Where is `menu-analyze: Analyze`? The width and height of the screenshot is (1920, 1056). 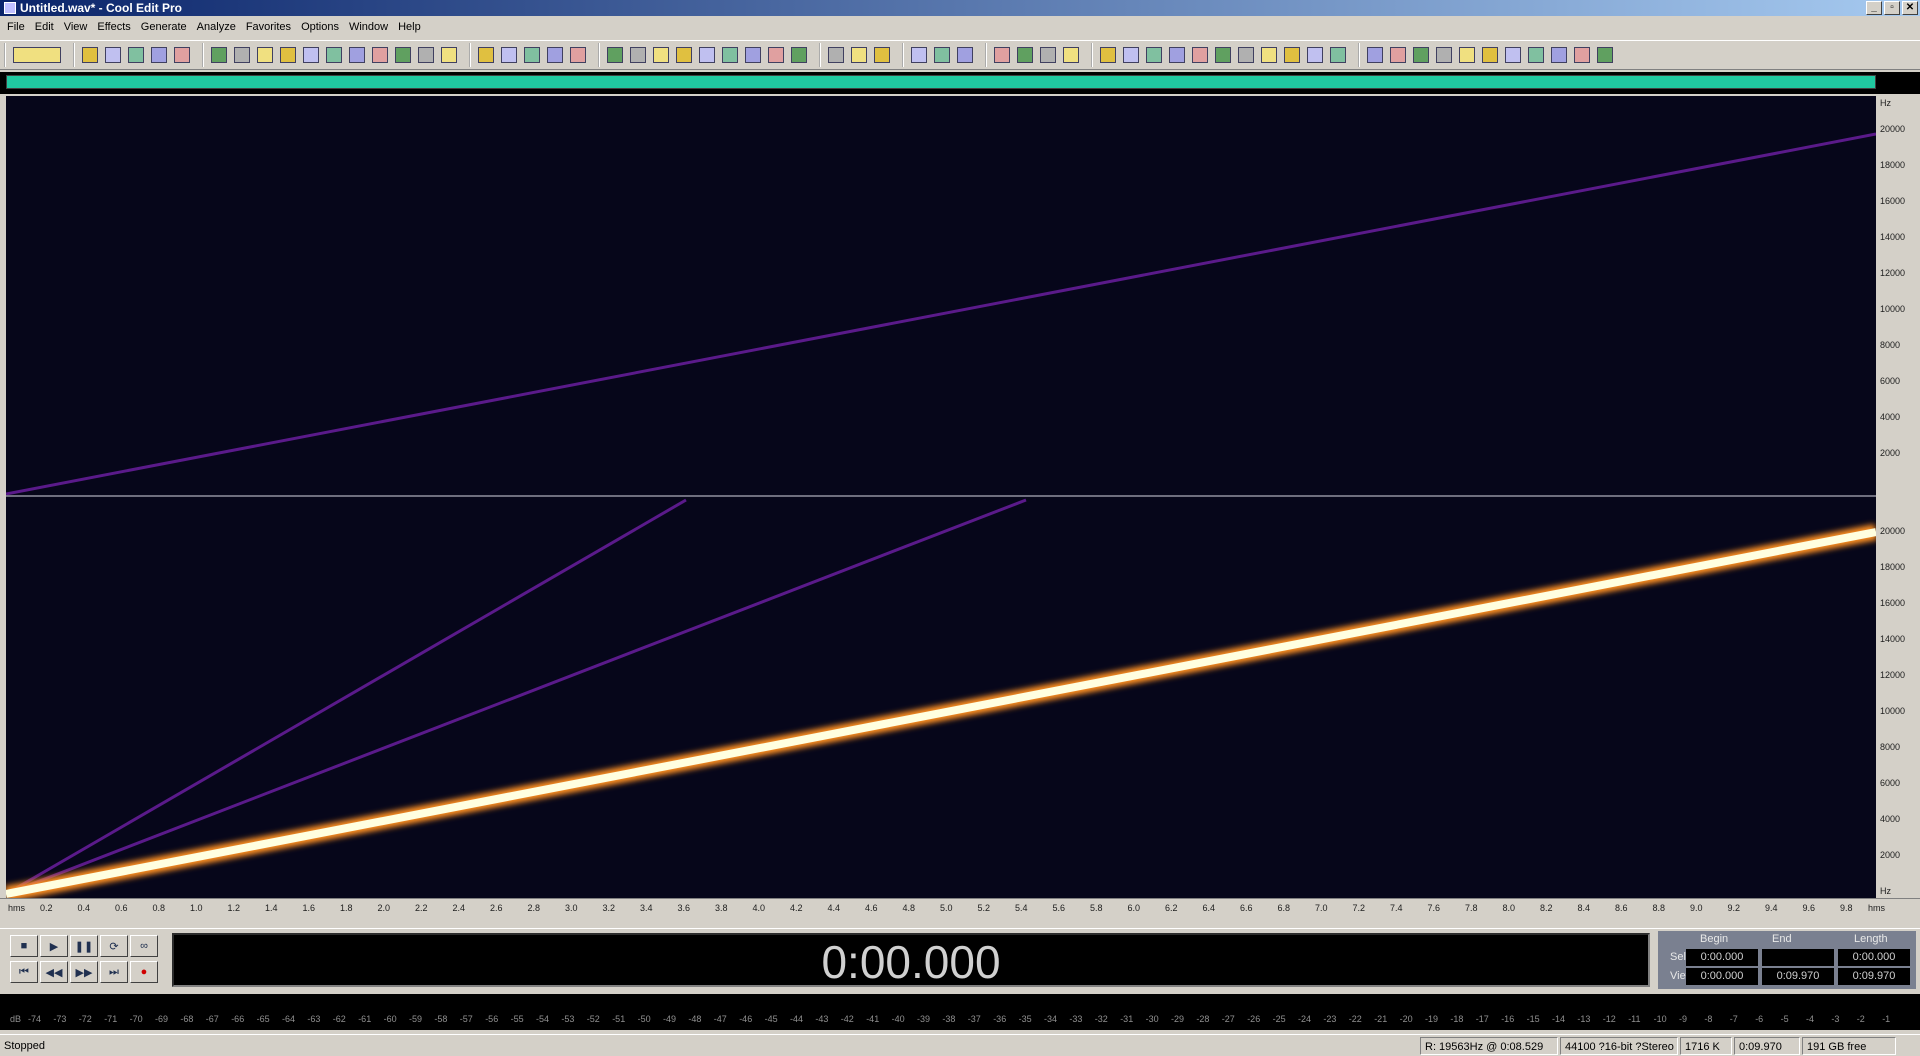 menu-analyze: Analyze is located at coordinates (216, 27).